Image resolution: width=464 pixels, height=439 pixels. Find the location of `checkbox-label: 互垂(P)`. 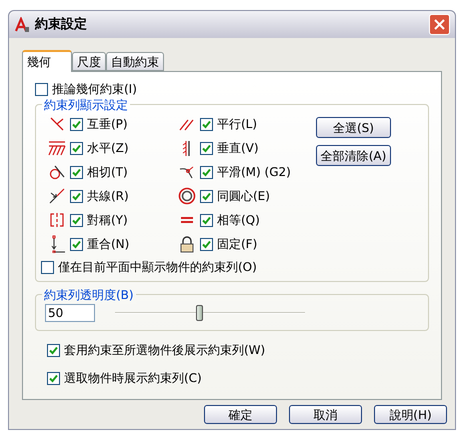

checkbox-label: 互垂(P) is located at coordinates (107, 124).